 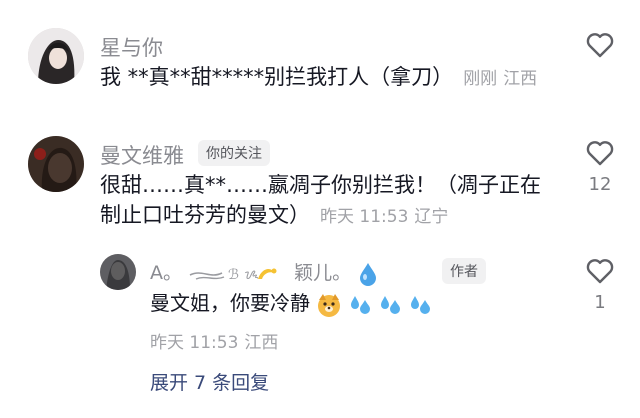 I want to click on comment-time: 昨天 11:53, so click(x=364, y=217).